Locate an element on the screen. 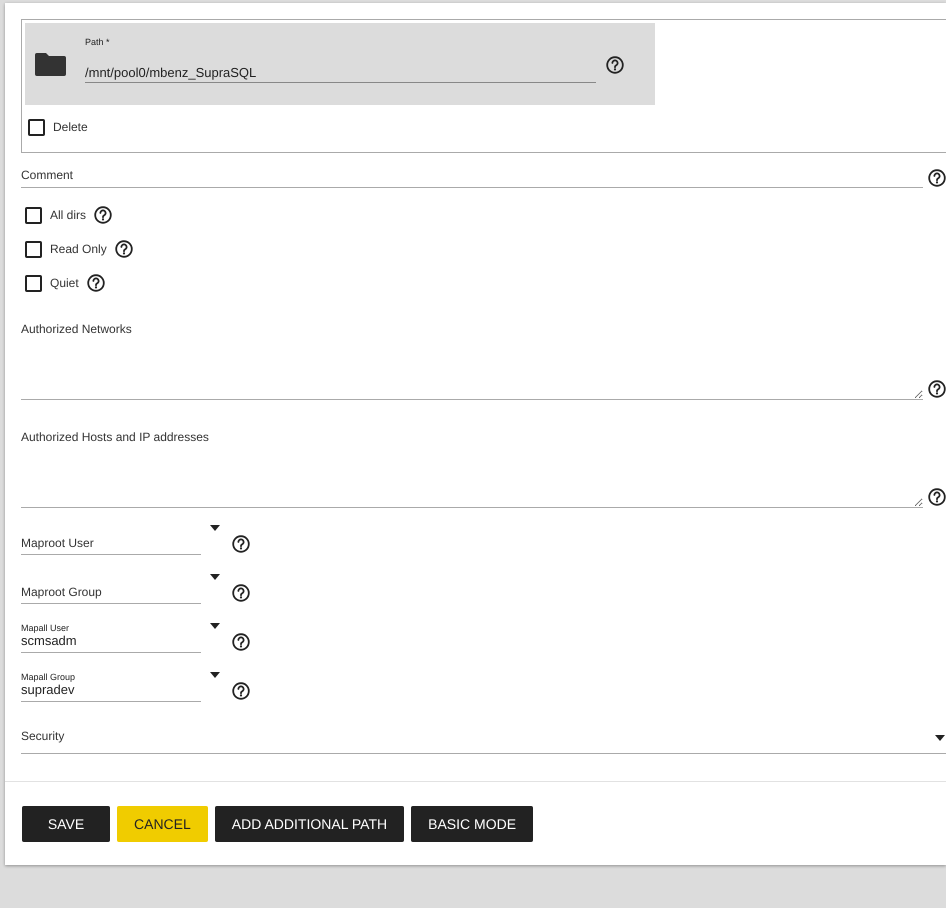 The width and height of the screenshot is (946, 908). dropdown-field: Security is located at coordinates (483, 741).